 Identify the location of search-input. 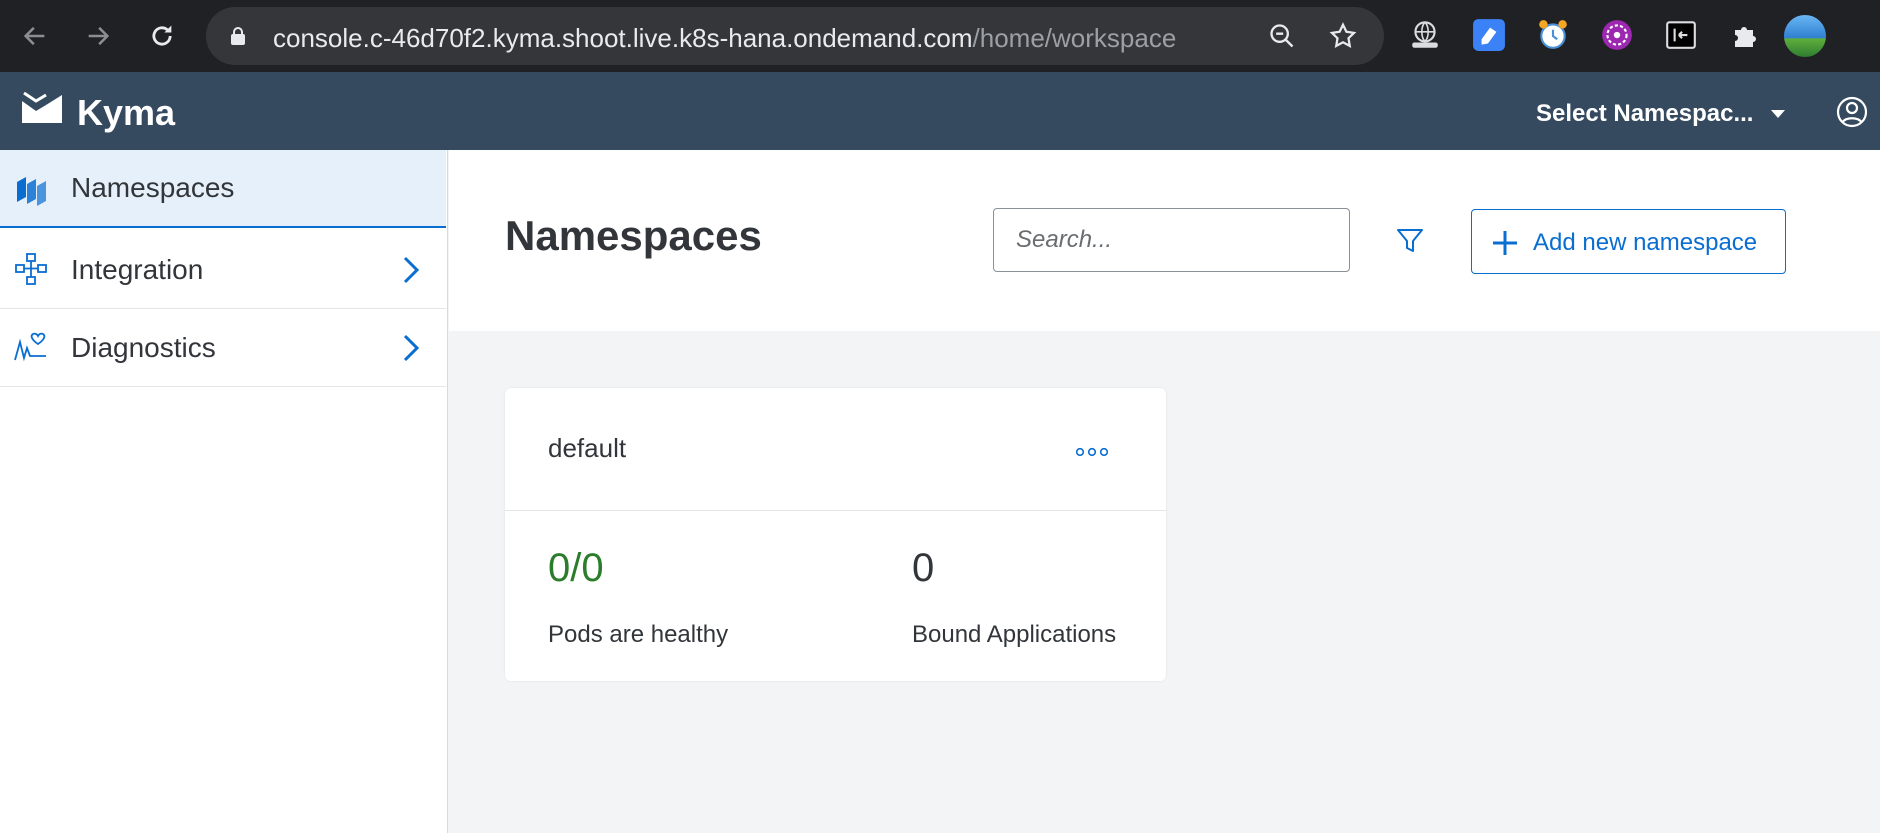
(1171, 240).